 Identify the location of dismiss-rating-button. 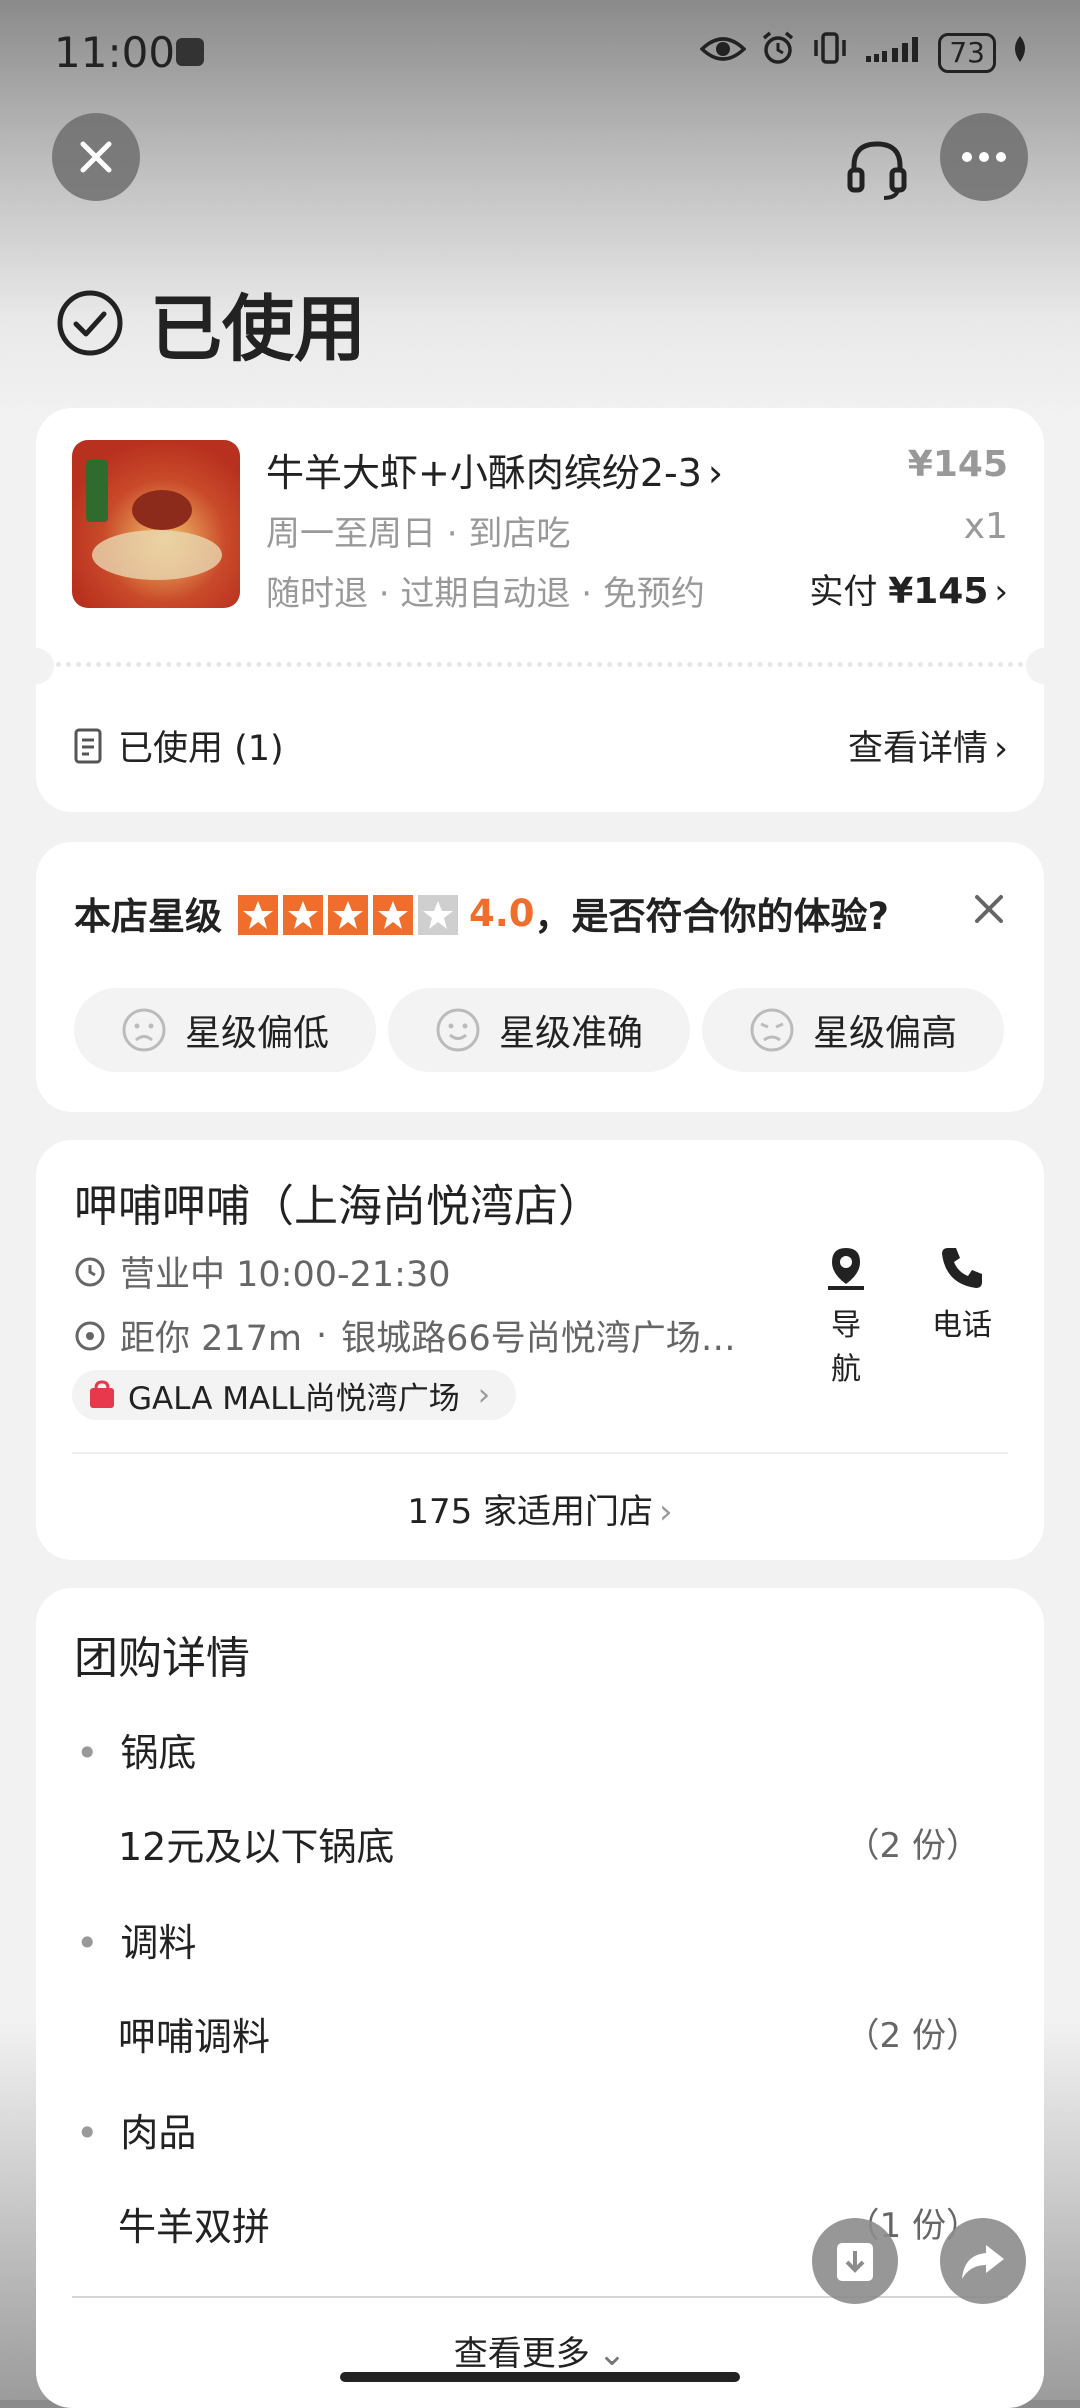
(989, 911).